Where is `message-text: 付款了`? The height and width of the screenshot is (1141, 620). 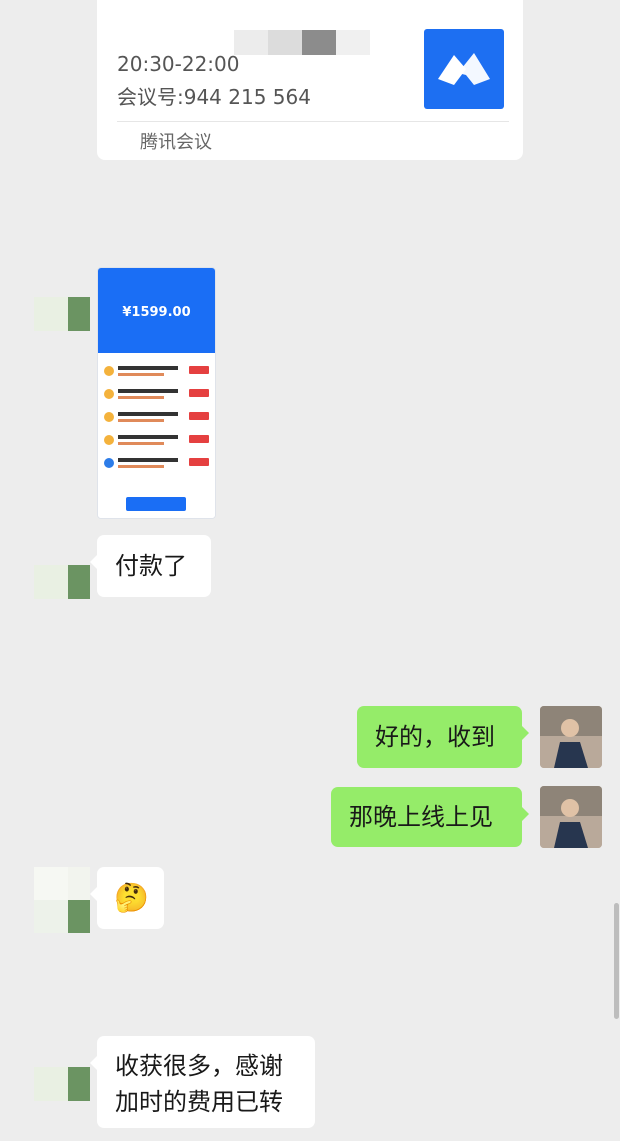 message-text: 付款了 is located at coordinates (151, 566).